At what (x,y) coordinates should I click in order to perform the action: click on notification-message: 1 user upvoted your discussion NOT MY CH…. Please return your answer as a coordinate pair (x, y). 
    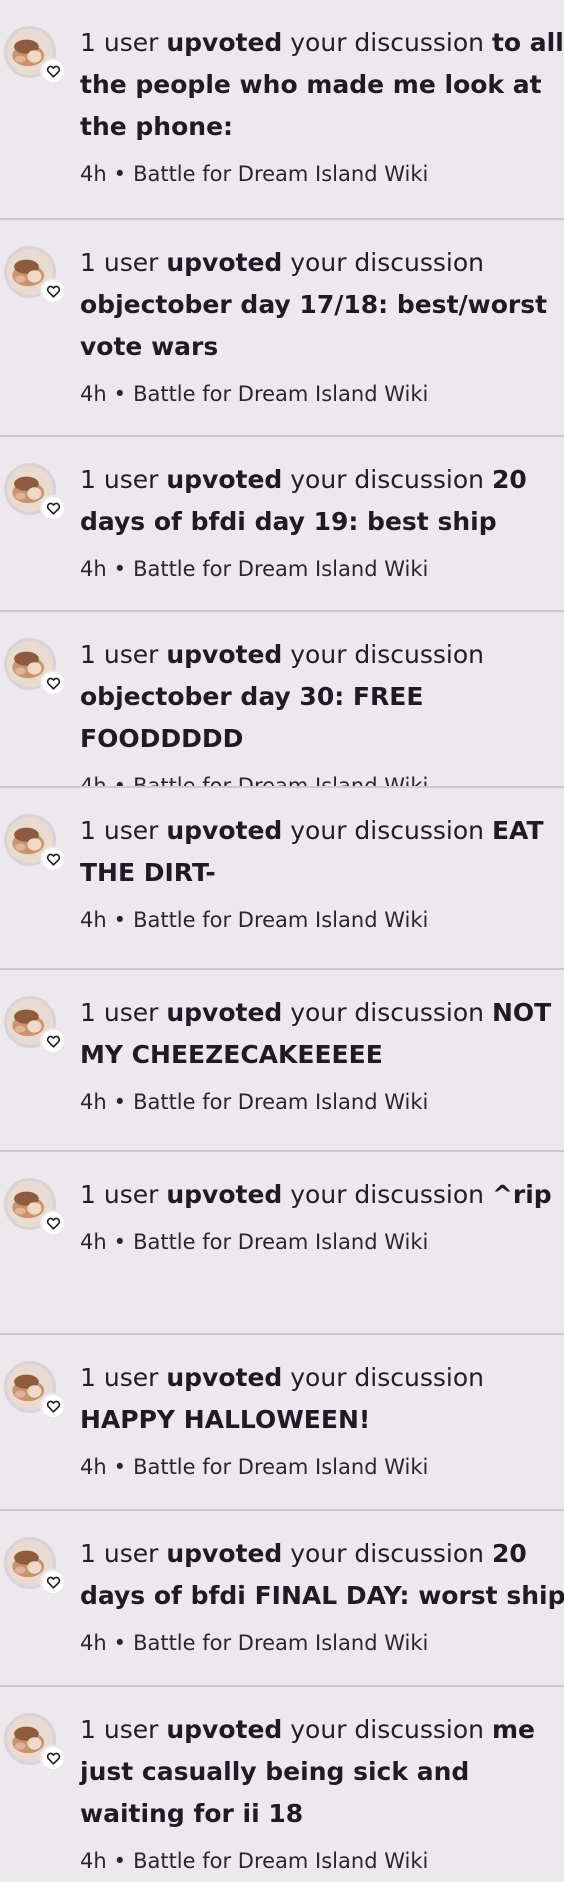
    Looking at the image, I should click on (322, 1034).